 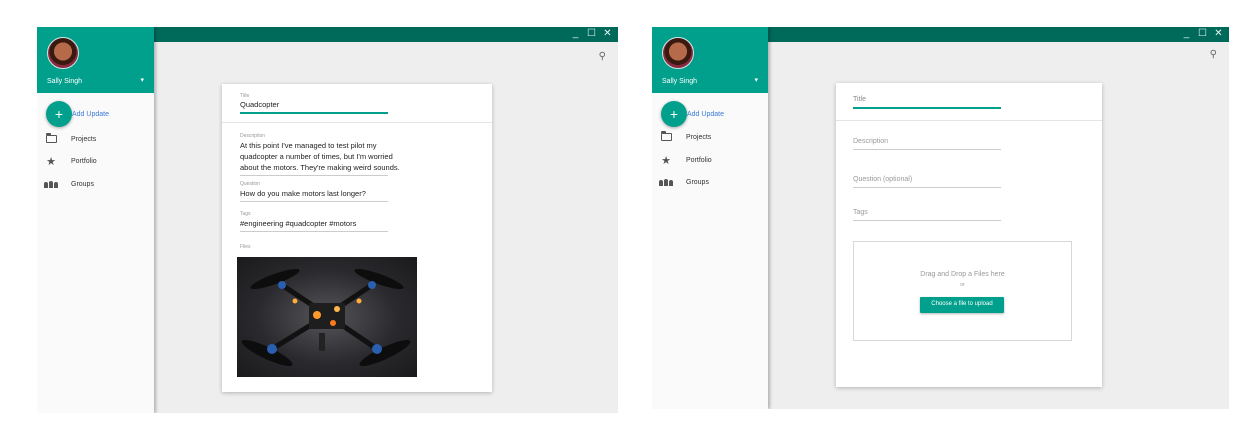 I want to click on title-field: Quadcopter, so click(x=259, y=104).